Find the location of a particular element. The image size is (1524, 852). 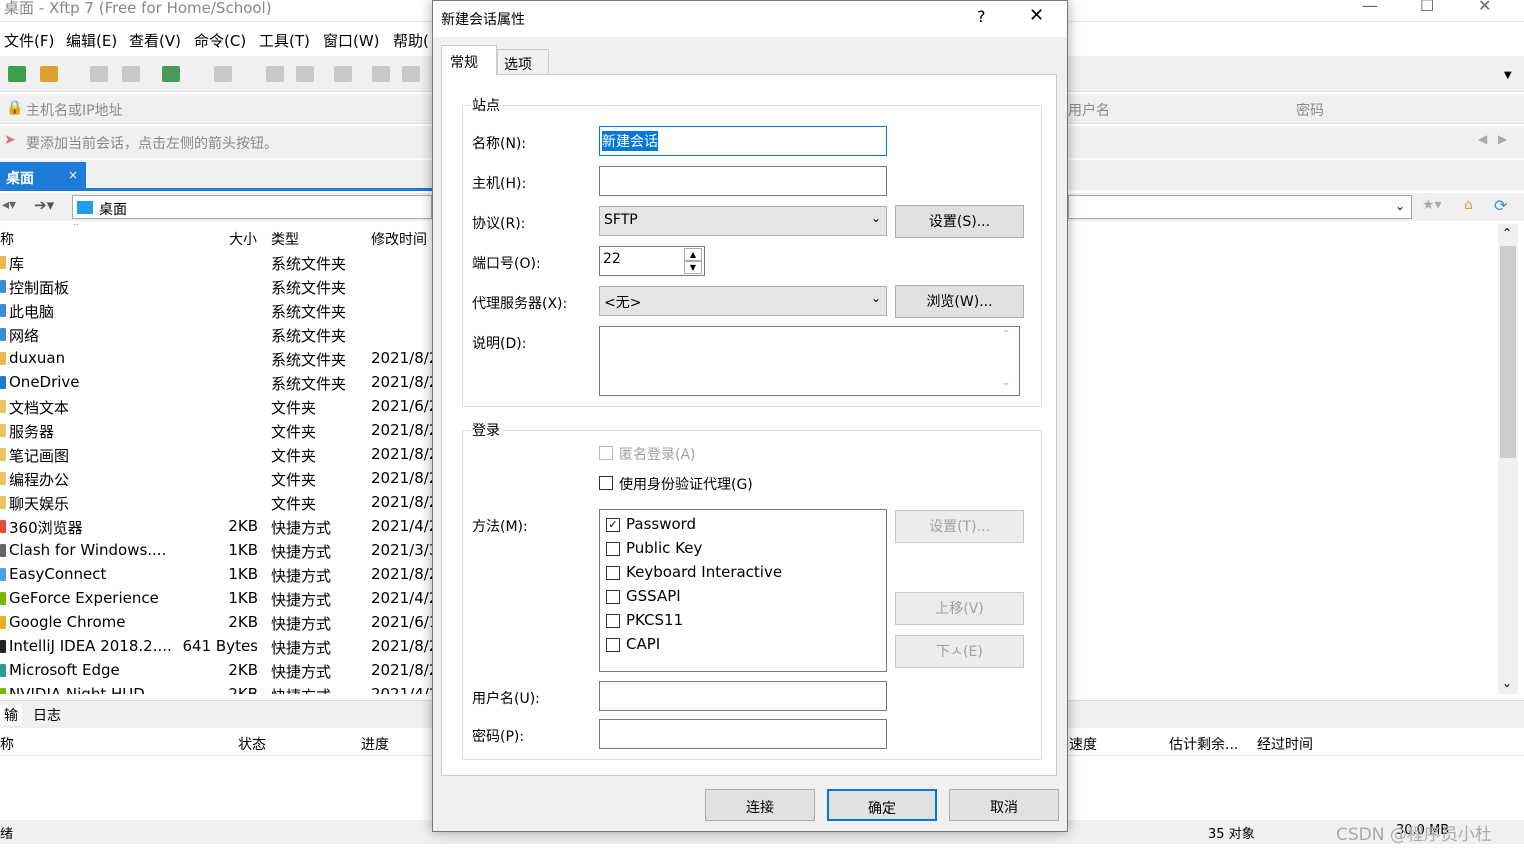

path-field: 桌面 is located at coordinates (252, 207).